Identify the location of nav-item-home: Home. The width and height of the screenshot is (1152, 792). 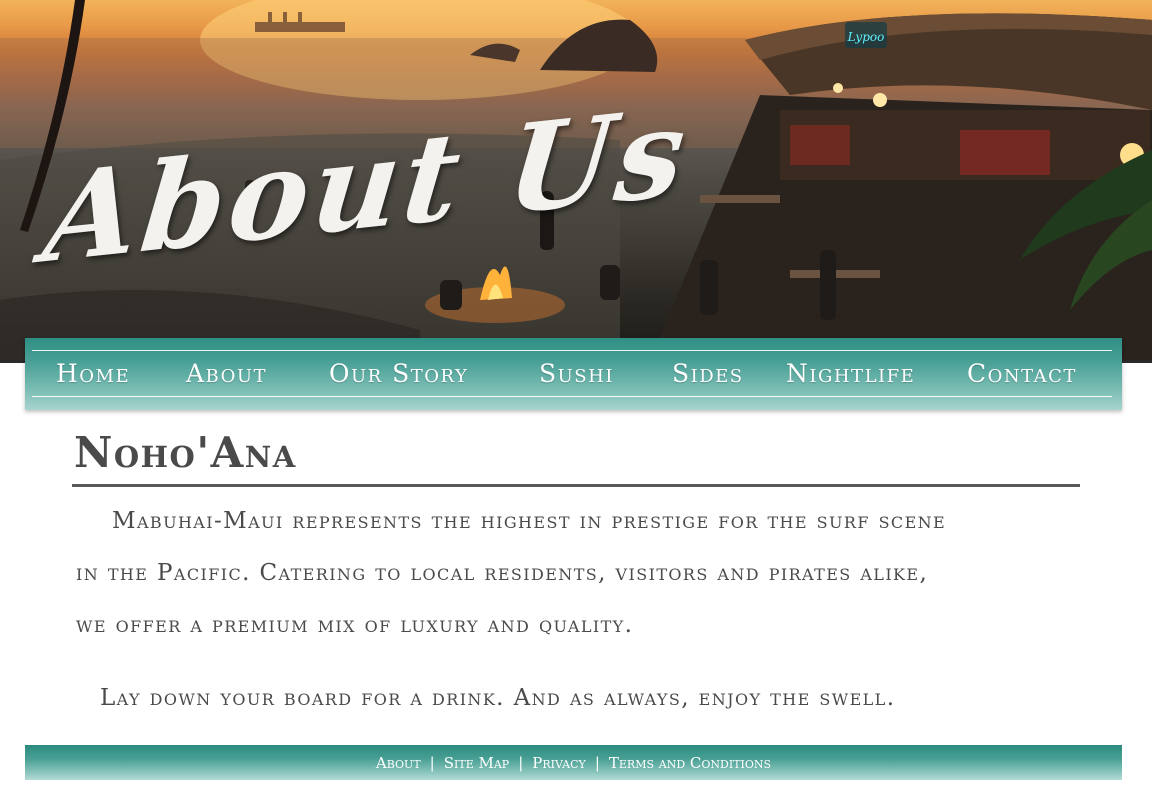
(93, 373).